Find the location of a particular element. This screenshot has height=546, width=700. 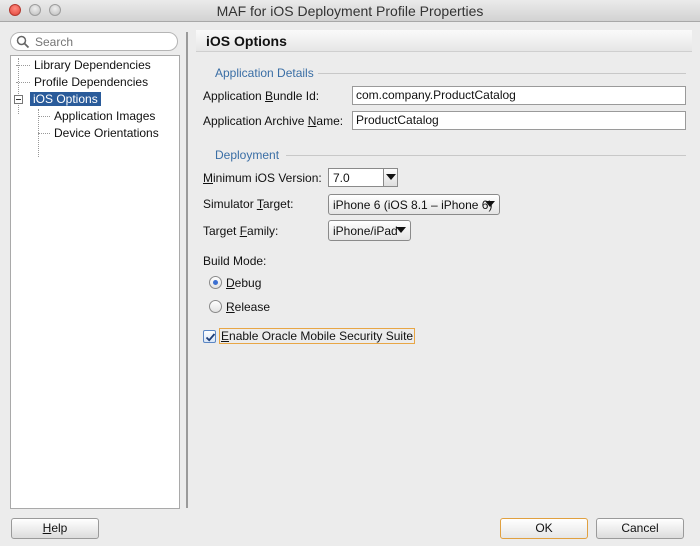

target-family-dropdown: iPhone/iPad is located at coordinates (369, 230).